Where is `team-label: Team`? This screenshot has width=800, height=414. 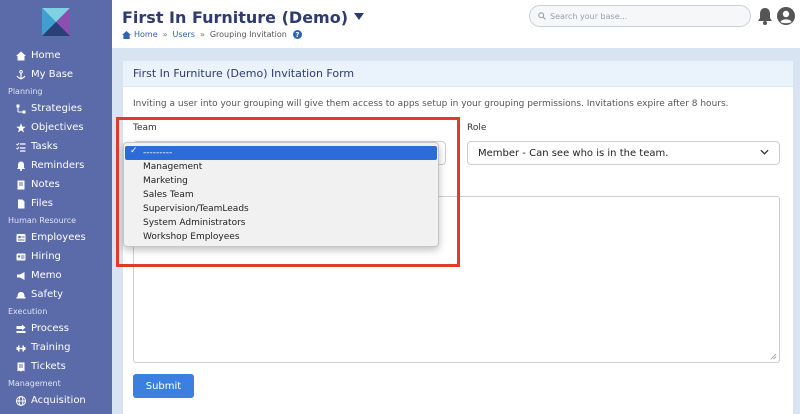 team-label: Team is located at coordinates (145, 128).